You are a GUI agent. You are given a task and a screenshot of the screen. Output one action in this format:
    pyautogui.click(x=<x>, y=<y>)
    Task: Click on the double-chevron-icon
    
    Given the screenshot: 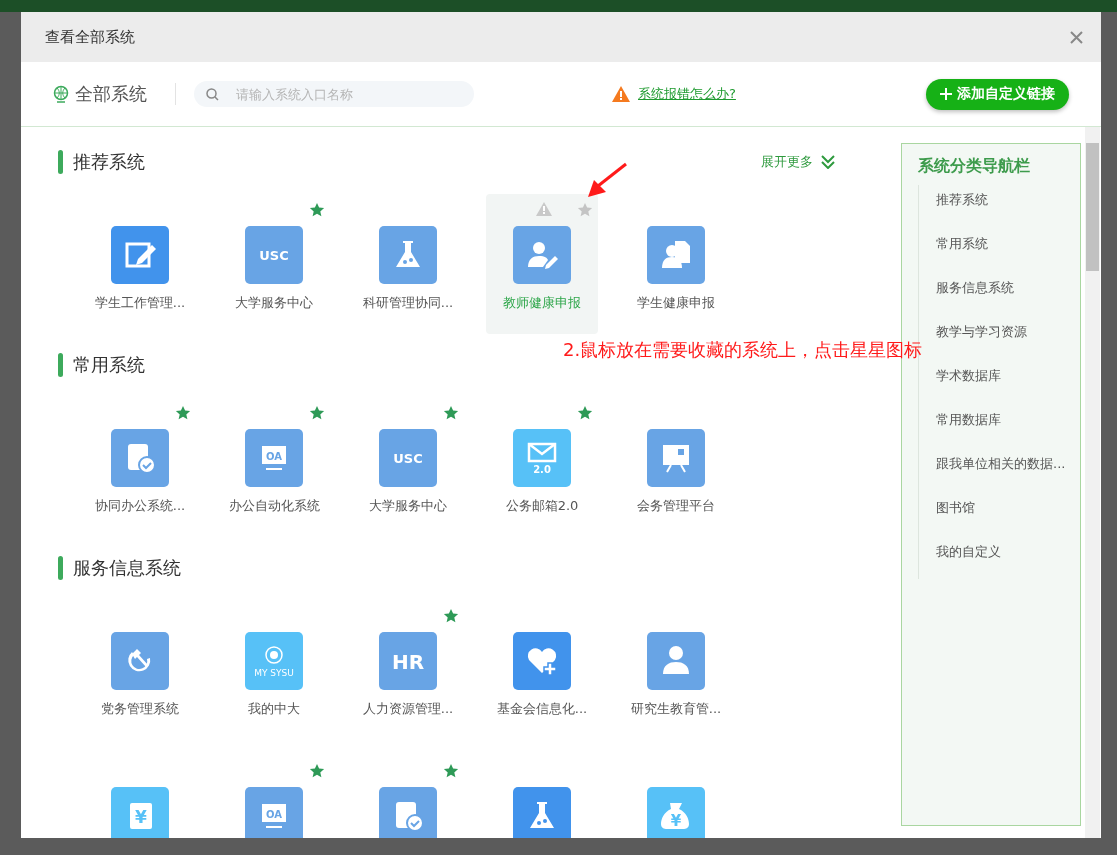 What is the action you would take?
    pyautogui.click(x=828, y=162)
    